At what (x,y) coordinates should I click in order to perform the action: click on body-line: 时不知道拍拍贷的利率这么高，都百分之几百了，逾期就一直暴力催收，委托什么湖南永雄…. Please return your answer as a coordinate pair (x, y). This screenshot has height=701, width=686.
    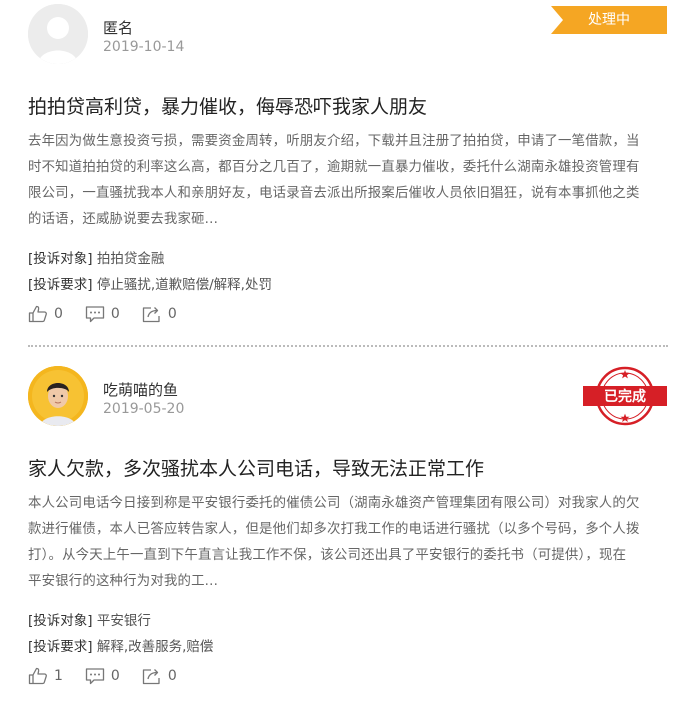
    Looking at the image, I should click on (334, 167).